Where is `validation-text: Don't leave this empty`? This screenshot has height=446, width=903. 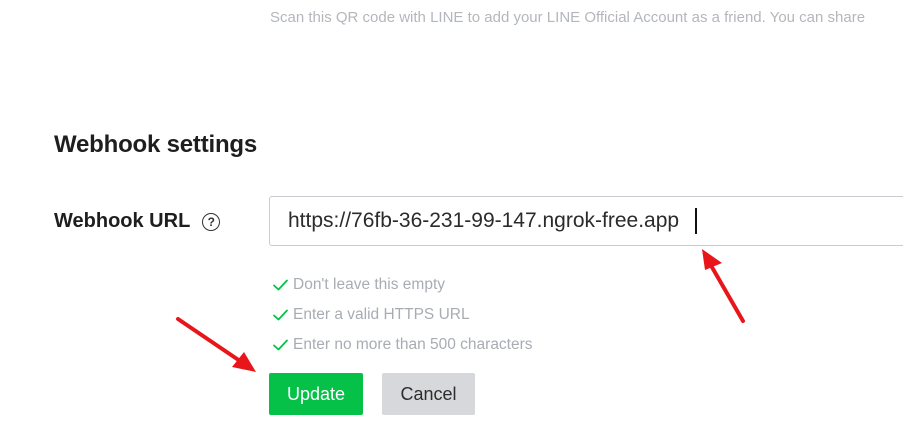
validation-text: Don't leave this empty is located at coordinates (369, 284).